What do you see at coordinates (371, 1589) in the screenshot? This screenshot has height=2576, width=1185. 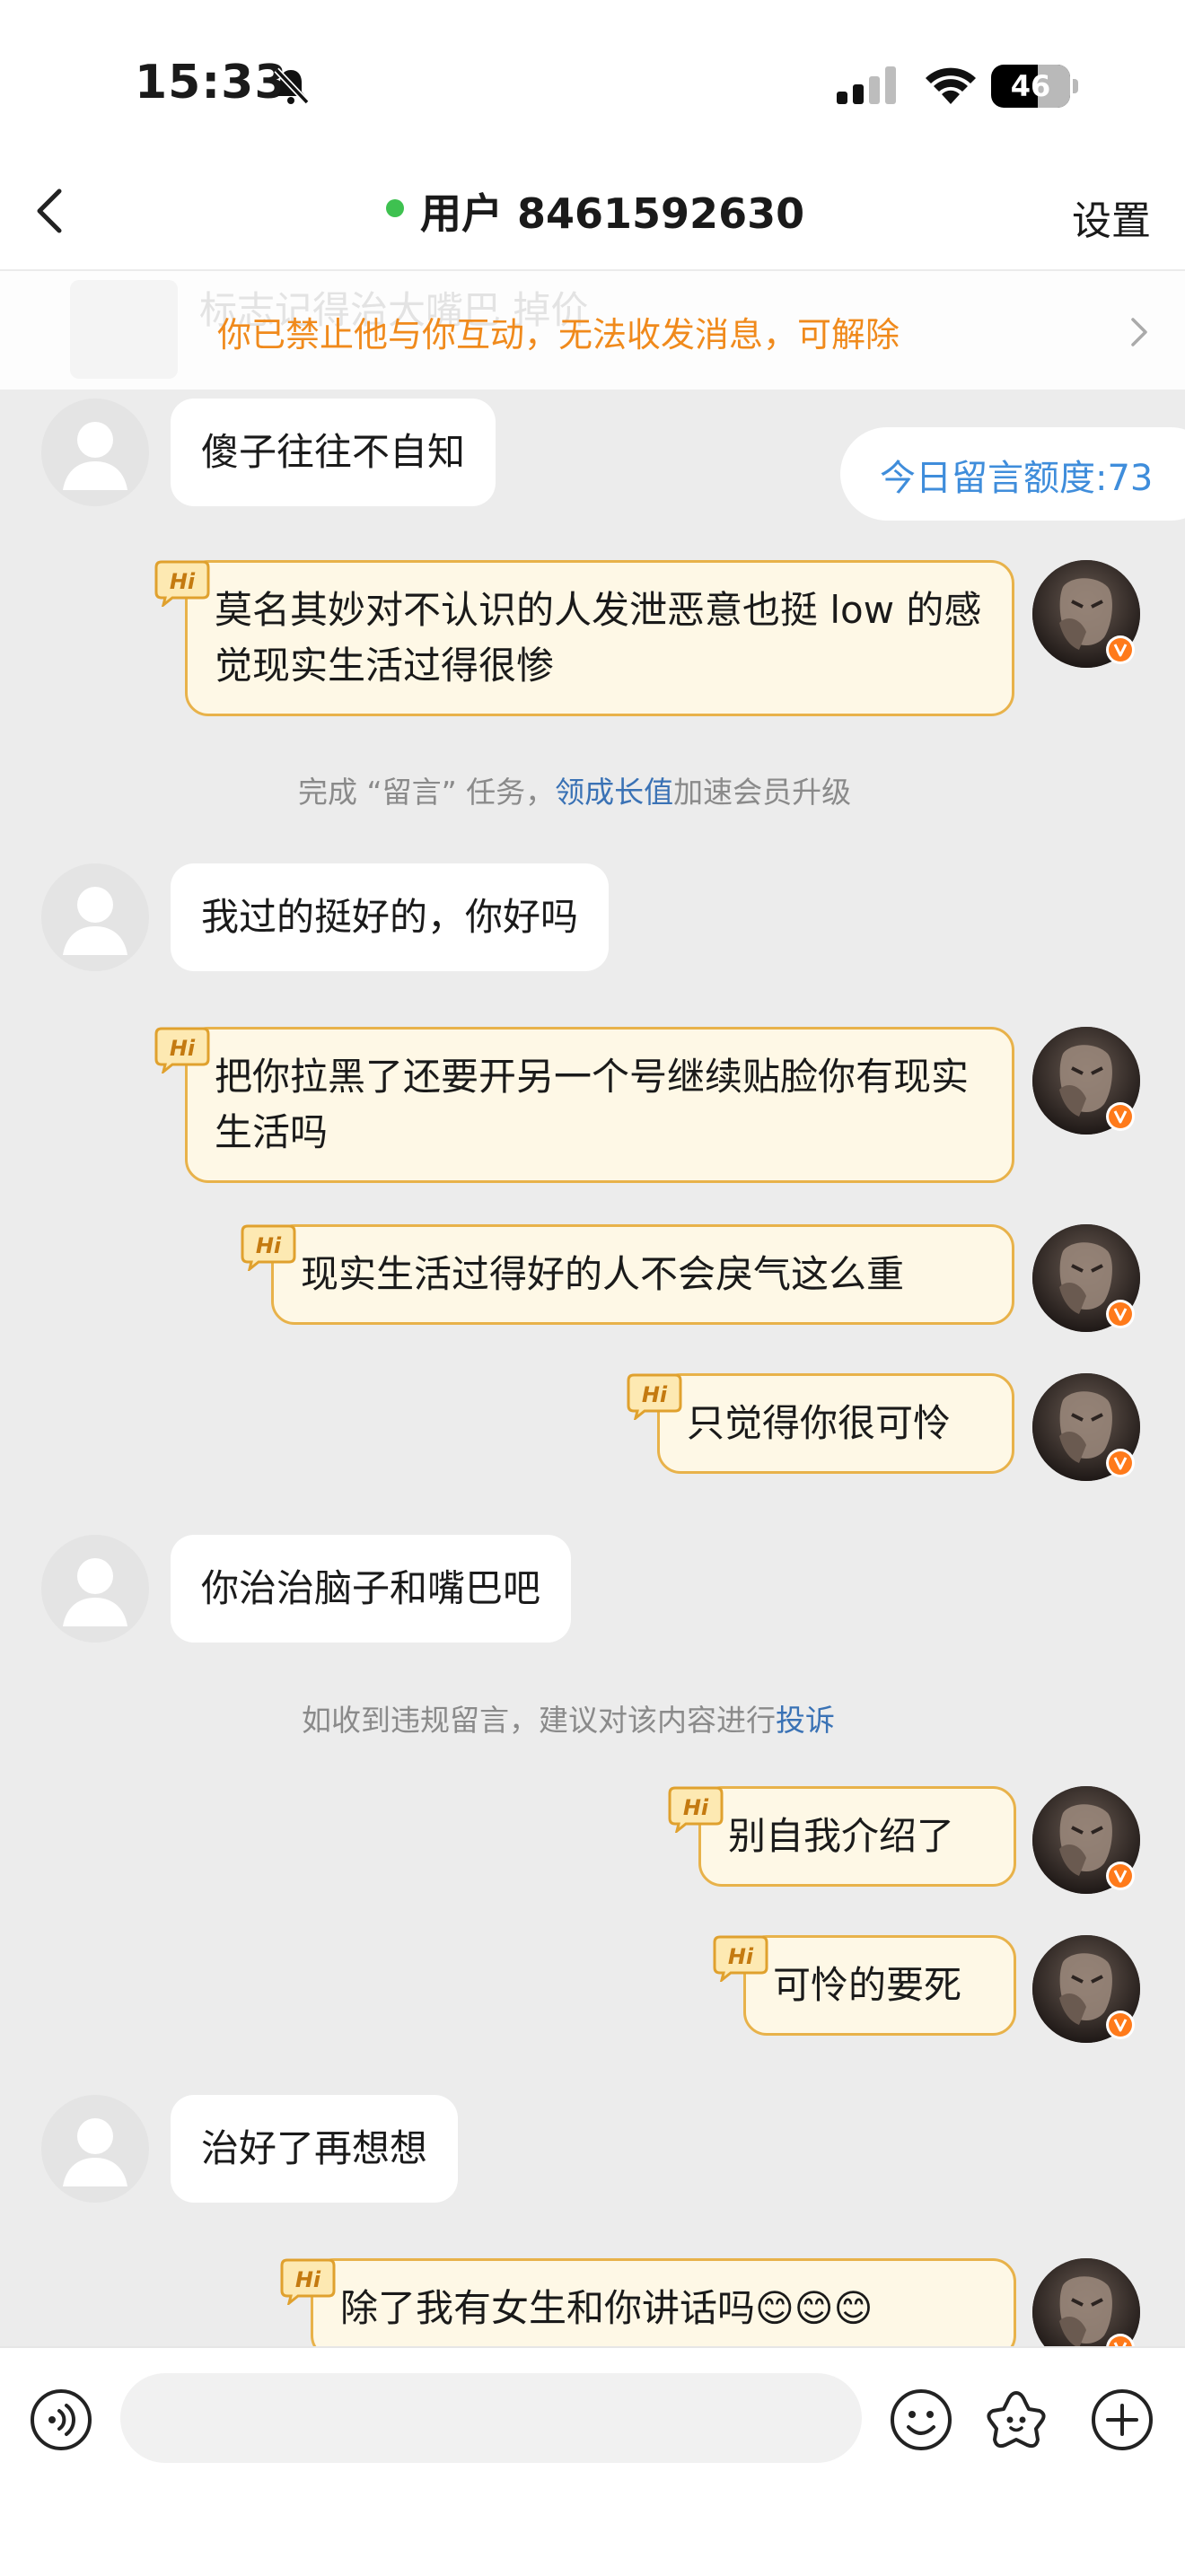 I see `message-bubble-incoming: 你治治脑子和嘴巴吧` at bounding box center [371, 1589].